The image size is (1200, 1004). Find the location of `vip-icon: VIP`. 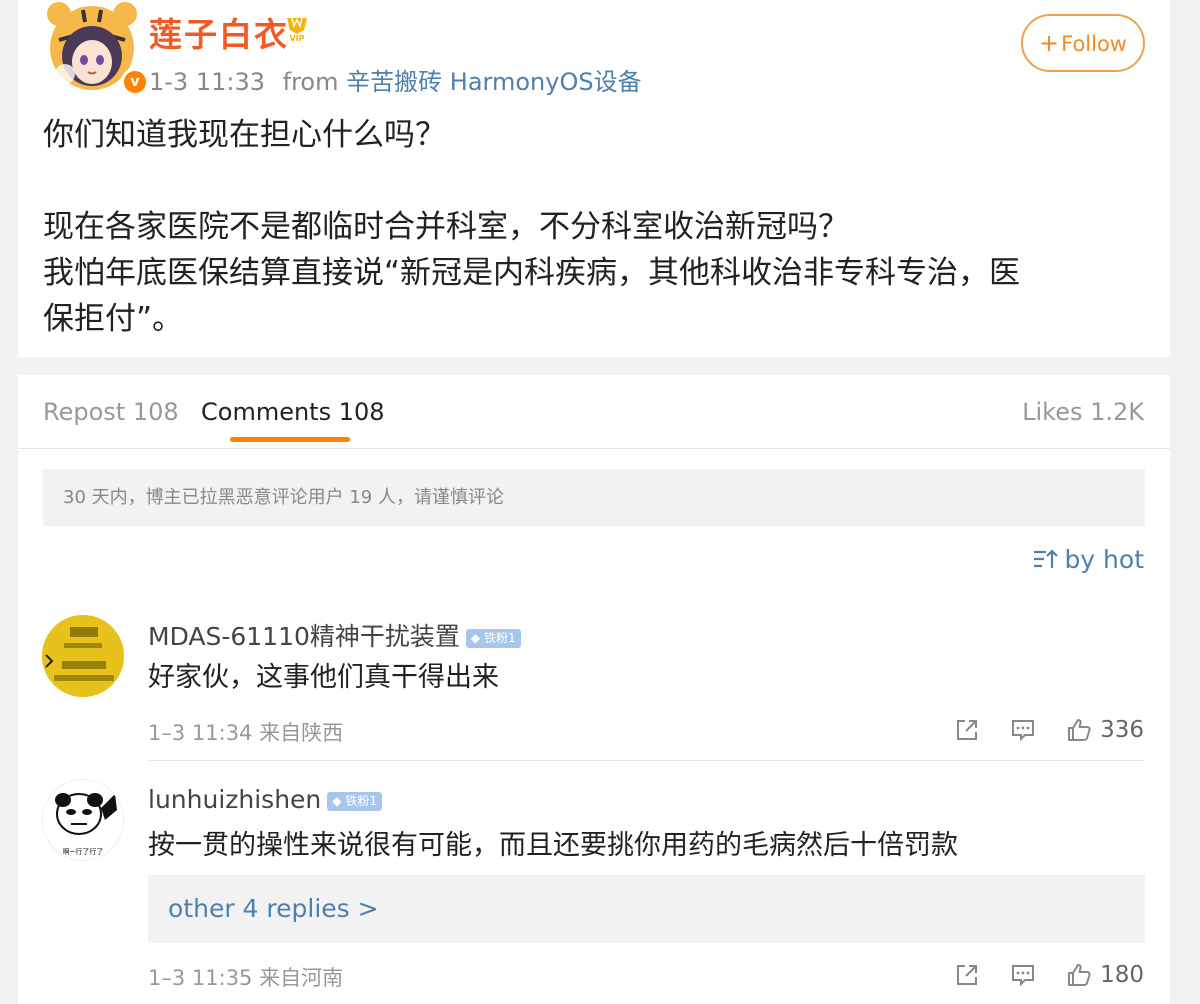

vip-icon: VIP is located at coordinates (297, 28).